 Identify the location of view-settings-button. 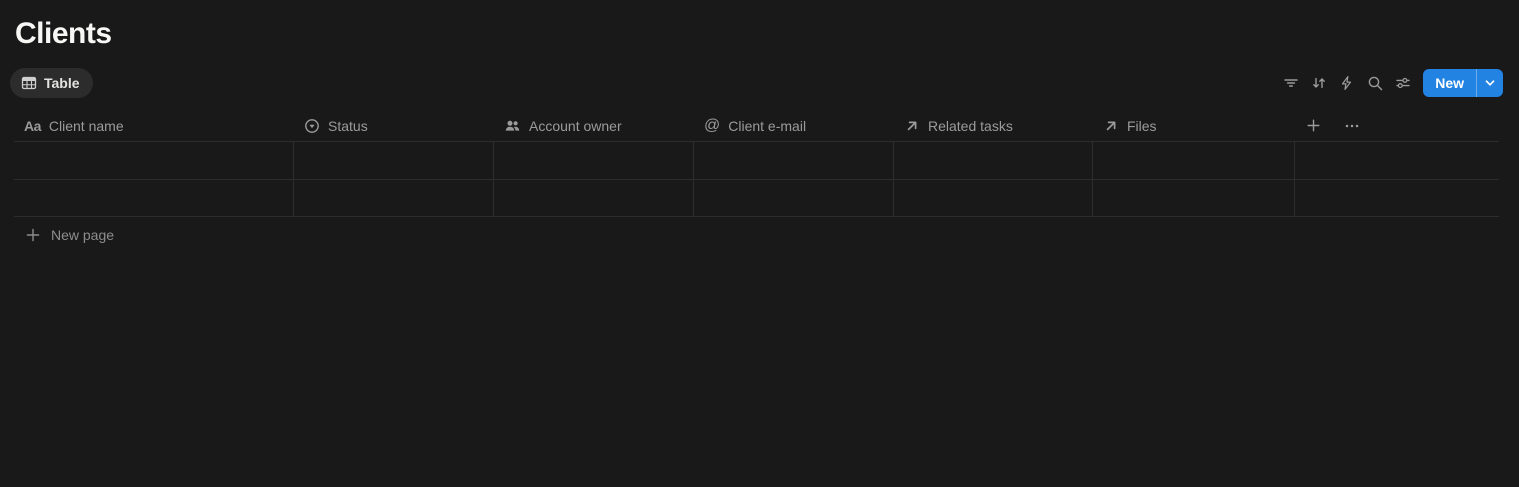
(1403, 83).